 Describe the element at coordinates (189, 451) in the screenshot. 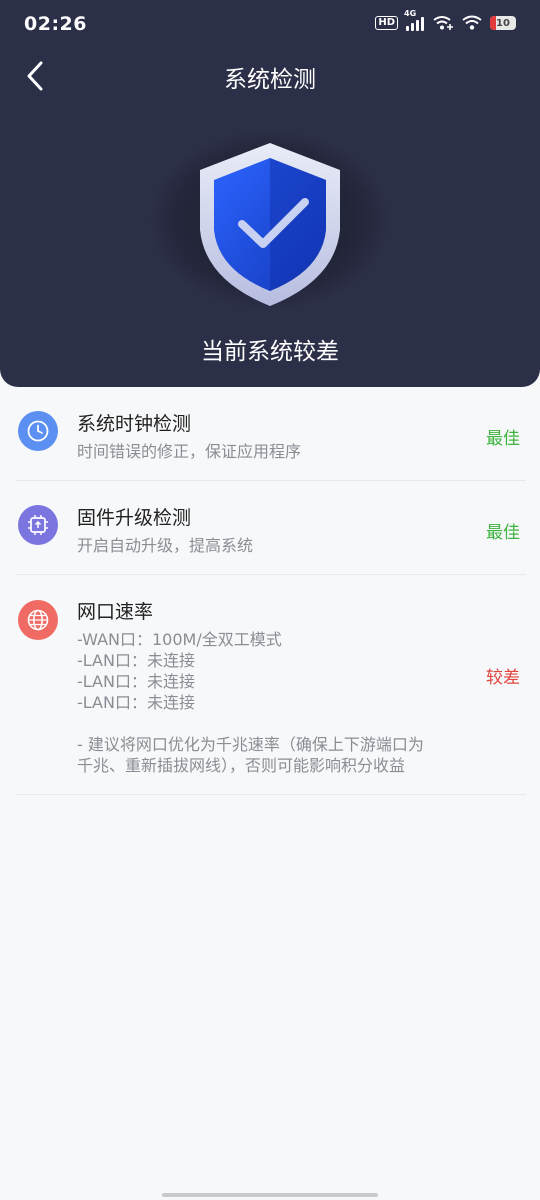

I see `item-desc: 时间错误的修正，保证应用程序` at that location.